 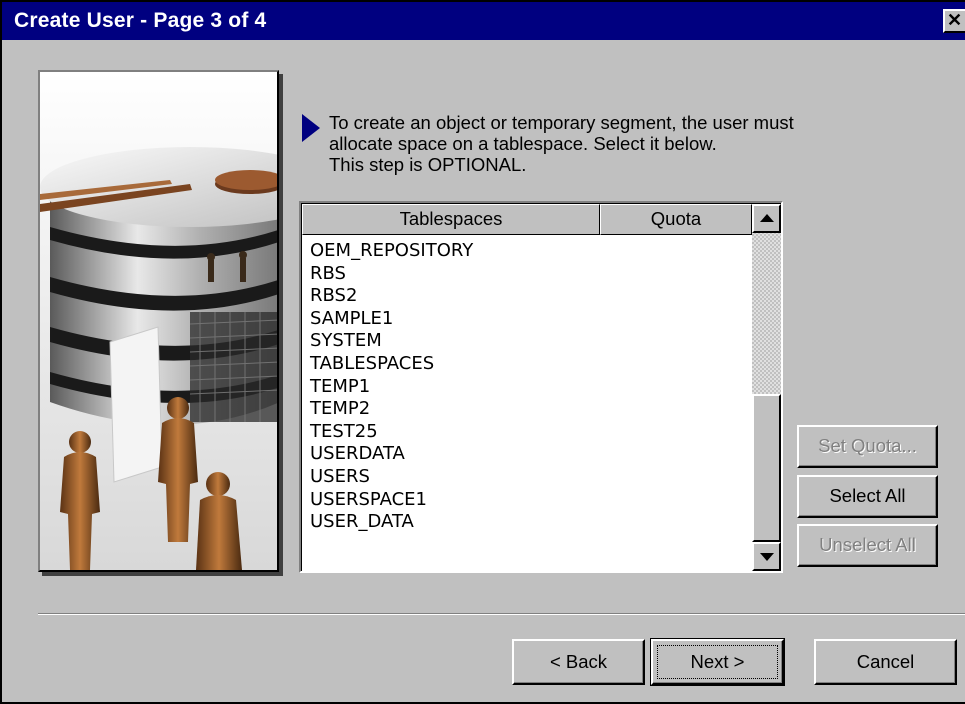 I want to click on cancel-button: Cancel, so click(x=885, y=662).